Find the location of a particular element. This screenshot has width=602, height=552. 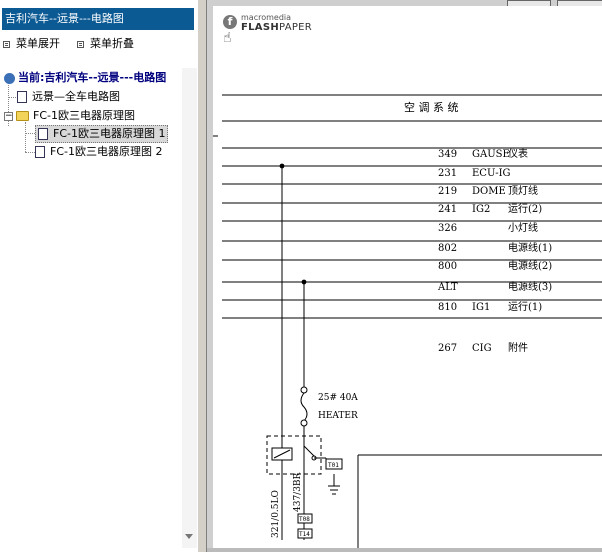

wire-label-1: 321/0.5LO is located at coordinates (276, 514).